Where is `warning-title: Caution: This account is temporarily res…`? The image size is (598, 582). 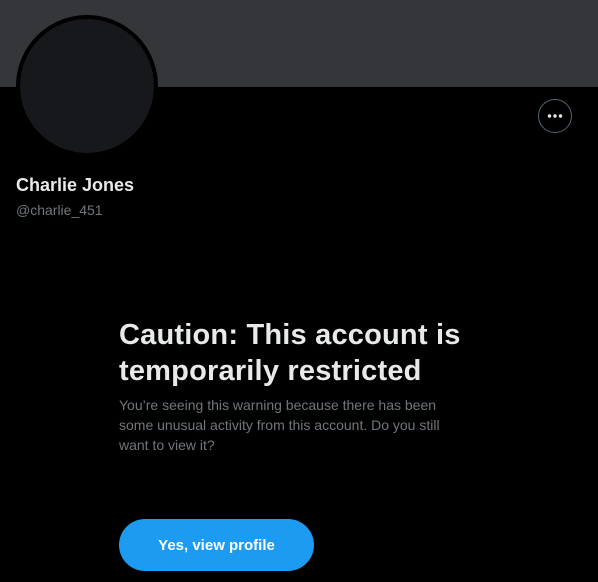 warning-title: Caution: This account is temporarily res… is located at coordinates (290, 353).